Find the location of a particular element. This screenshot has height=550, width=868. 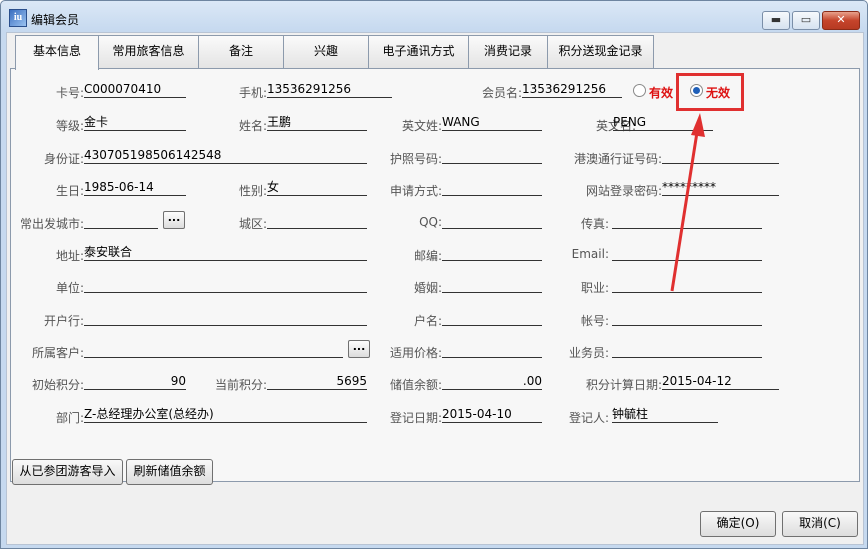

annotation-arrow is located at coordinates (687, 202).